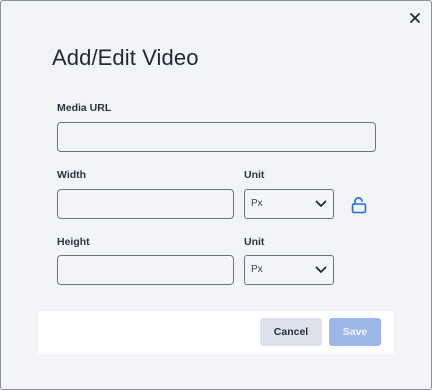 This screenshot has width=432, height=390. I want to click on width-input, so click(145, 204).